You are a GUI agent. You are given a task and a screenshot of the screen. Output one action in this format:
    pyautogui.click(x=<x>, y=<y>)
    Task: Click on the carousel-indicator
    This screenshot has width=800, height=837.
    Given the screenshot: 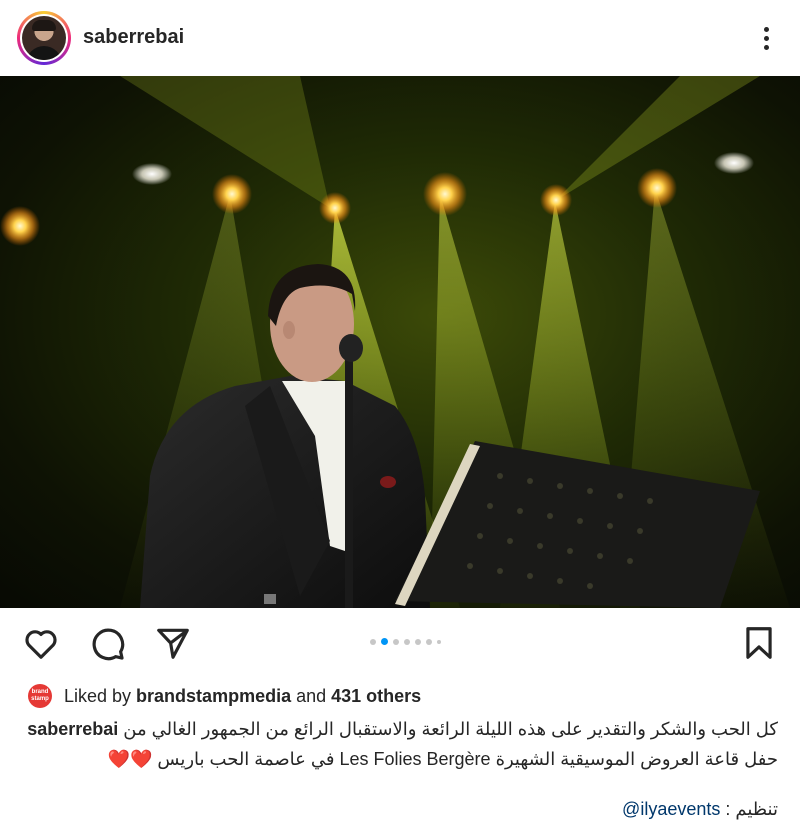 What is the action you would take?
    pyautogui.click(x=405, y=641)
    